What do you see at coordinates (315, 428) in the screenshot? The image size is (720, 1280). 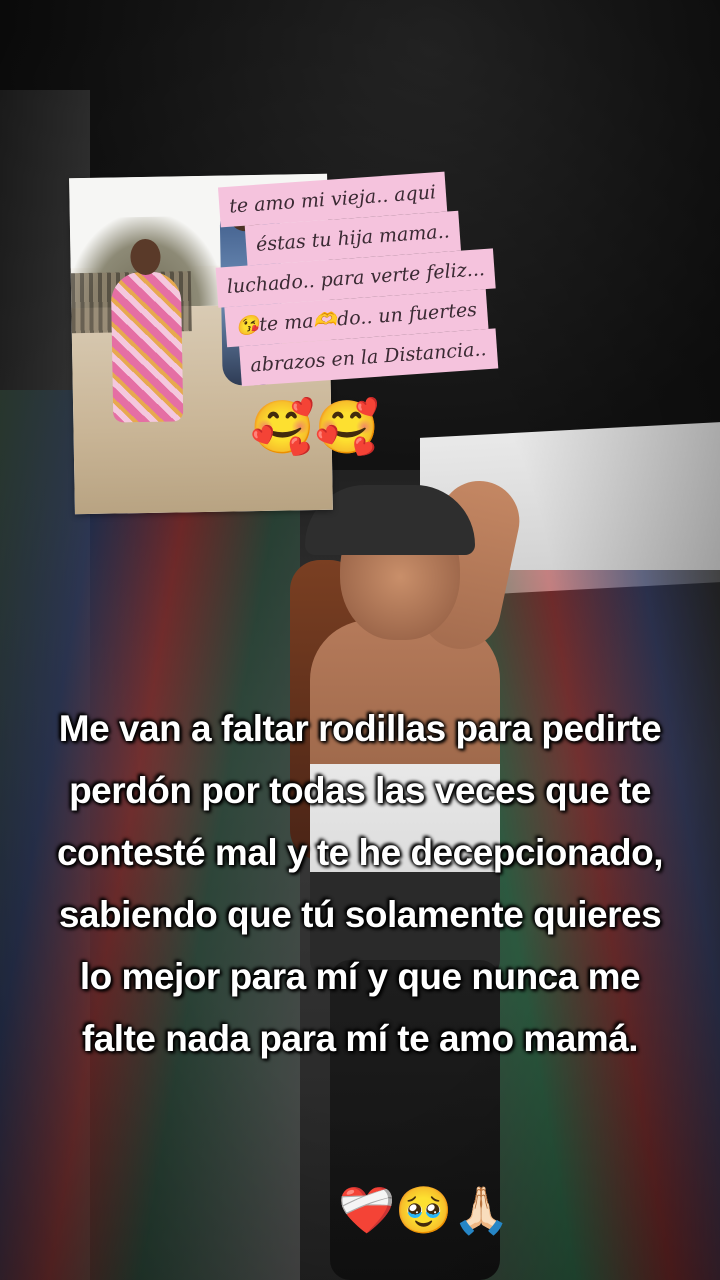 I see `smiling-hearts-emoji-sticker: 🥰🥰` at bounding box center [315, 428].